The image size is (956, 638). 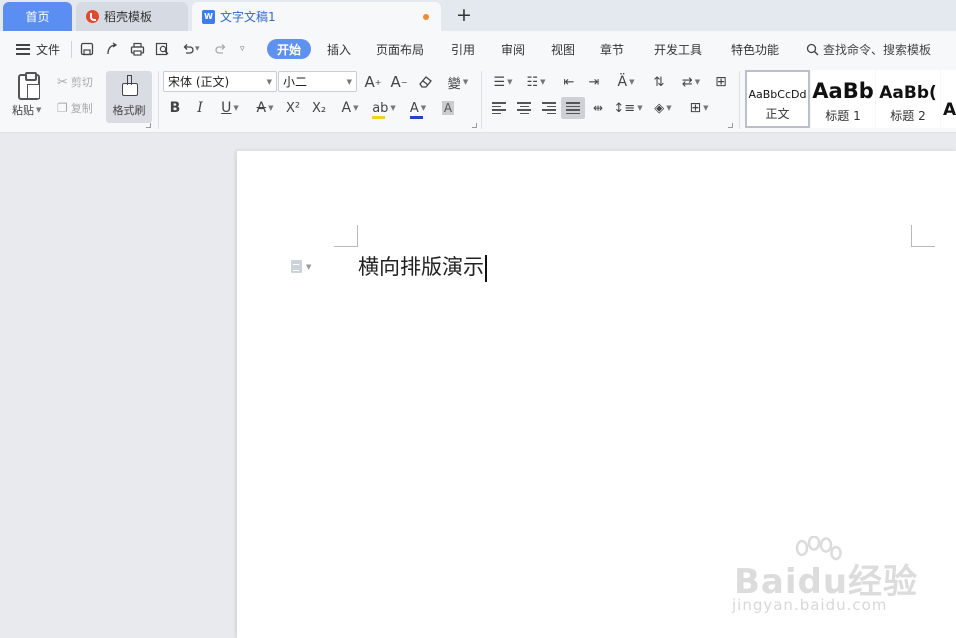 I want to click on quick-access-customize-icon: ▿, so click(x=242, y=49).